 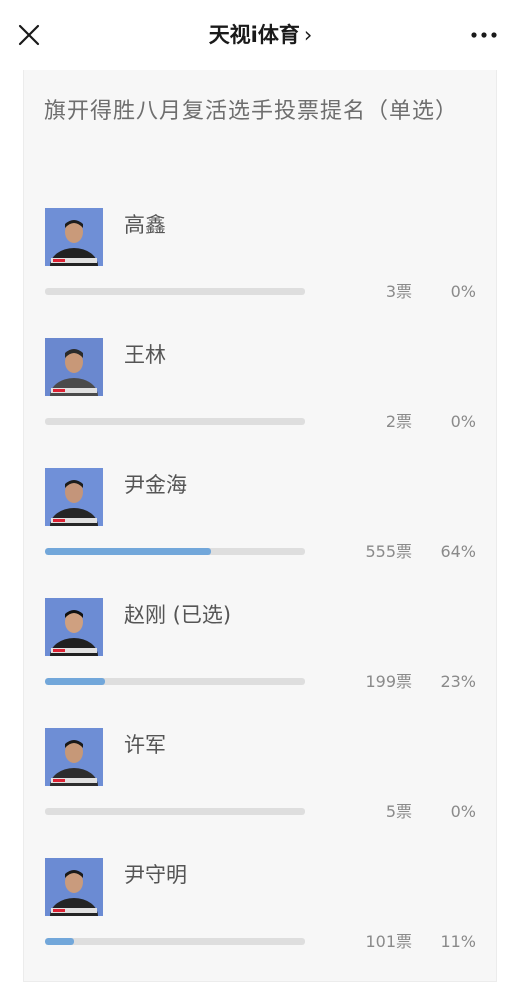 I want to click on vote-count: 3票, so click(x=398, y=291).